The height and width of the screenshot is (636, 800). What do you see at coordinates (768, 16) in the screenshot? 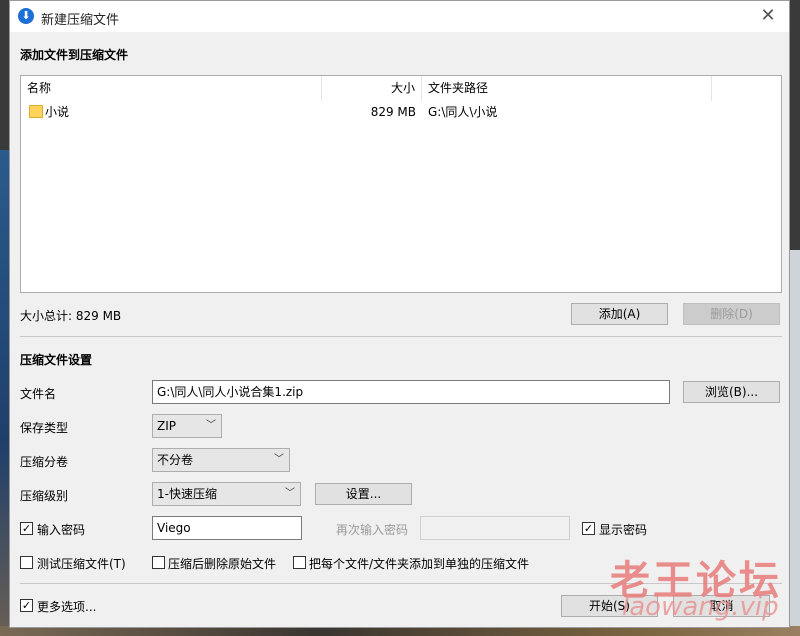
I see `close-icon: ✕` at bounding box center [768, 16].